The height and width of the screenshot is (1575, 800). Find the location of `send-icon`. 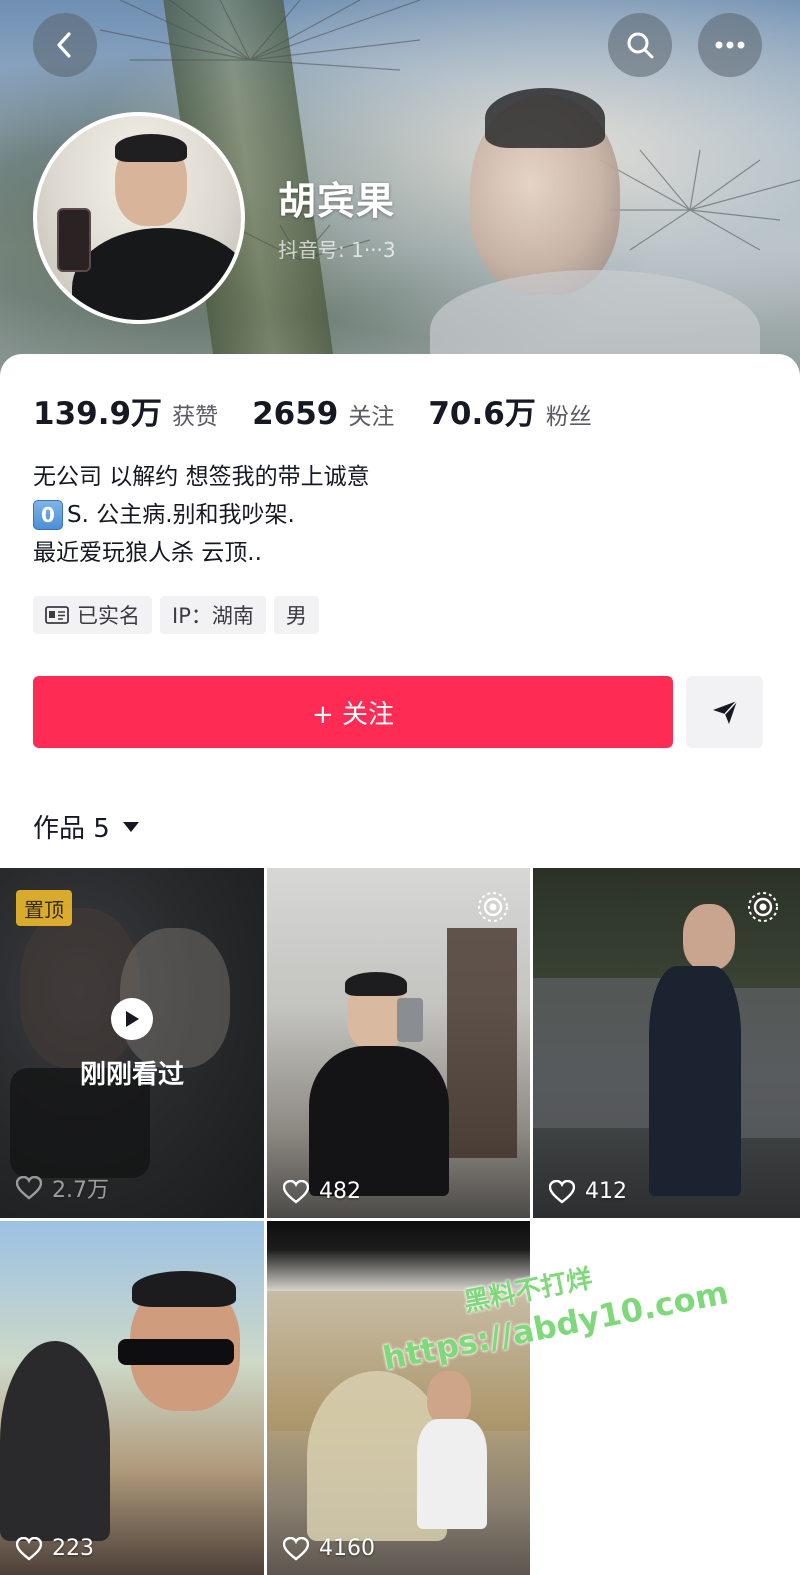

send-icon is located at coordinates (725, 712).